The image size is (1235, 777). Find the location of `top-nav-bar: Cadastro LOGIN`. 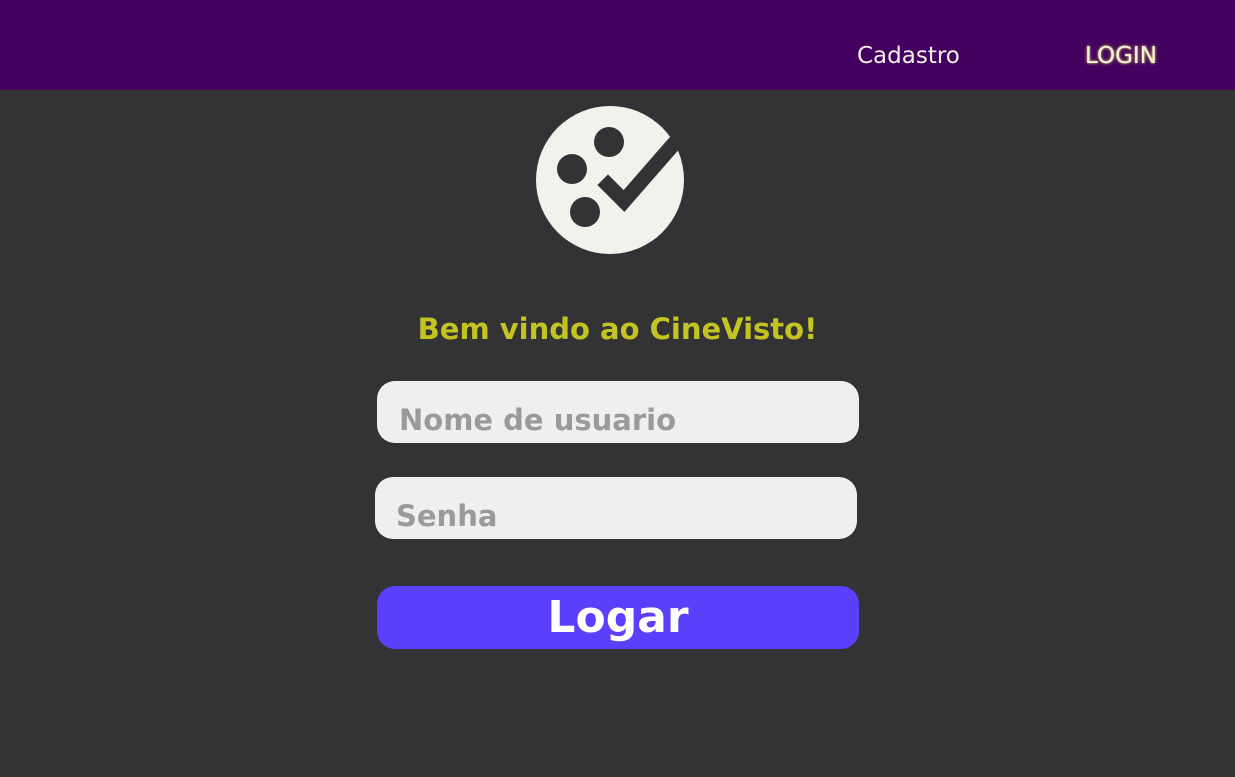

top-nav-bar: Cadastro LOGIN is located at coordinates (617, 45).